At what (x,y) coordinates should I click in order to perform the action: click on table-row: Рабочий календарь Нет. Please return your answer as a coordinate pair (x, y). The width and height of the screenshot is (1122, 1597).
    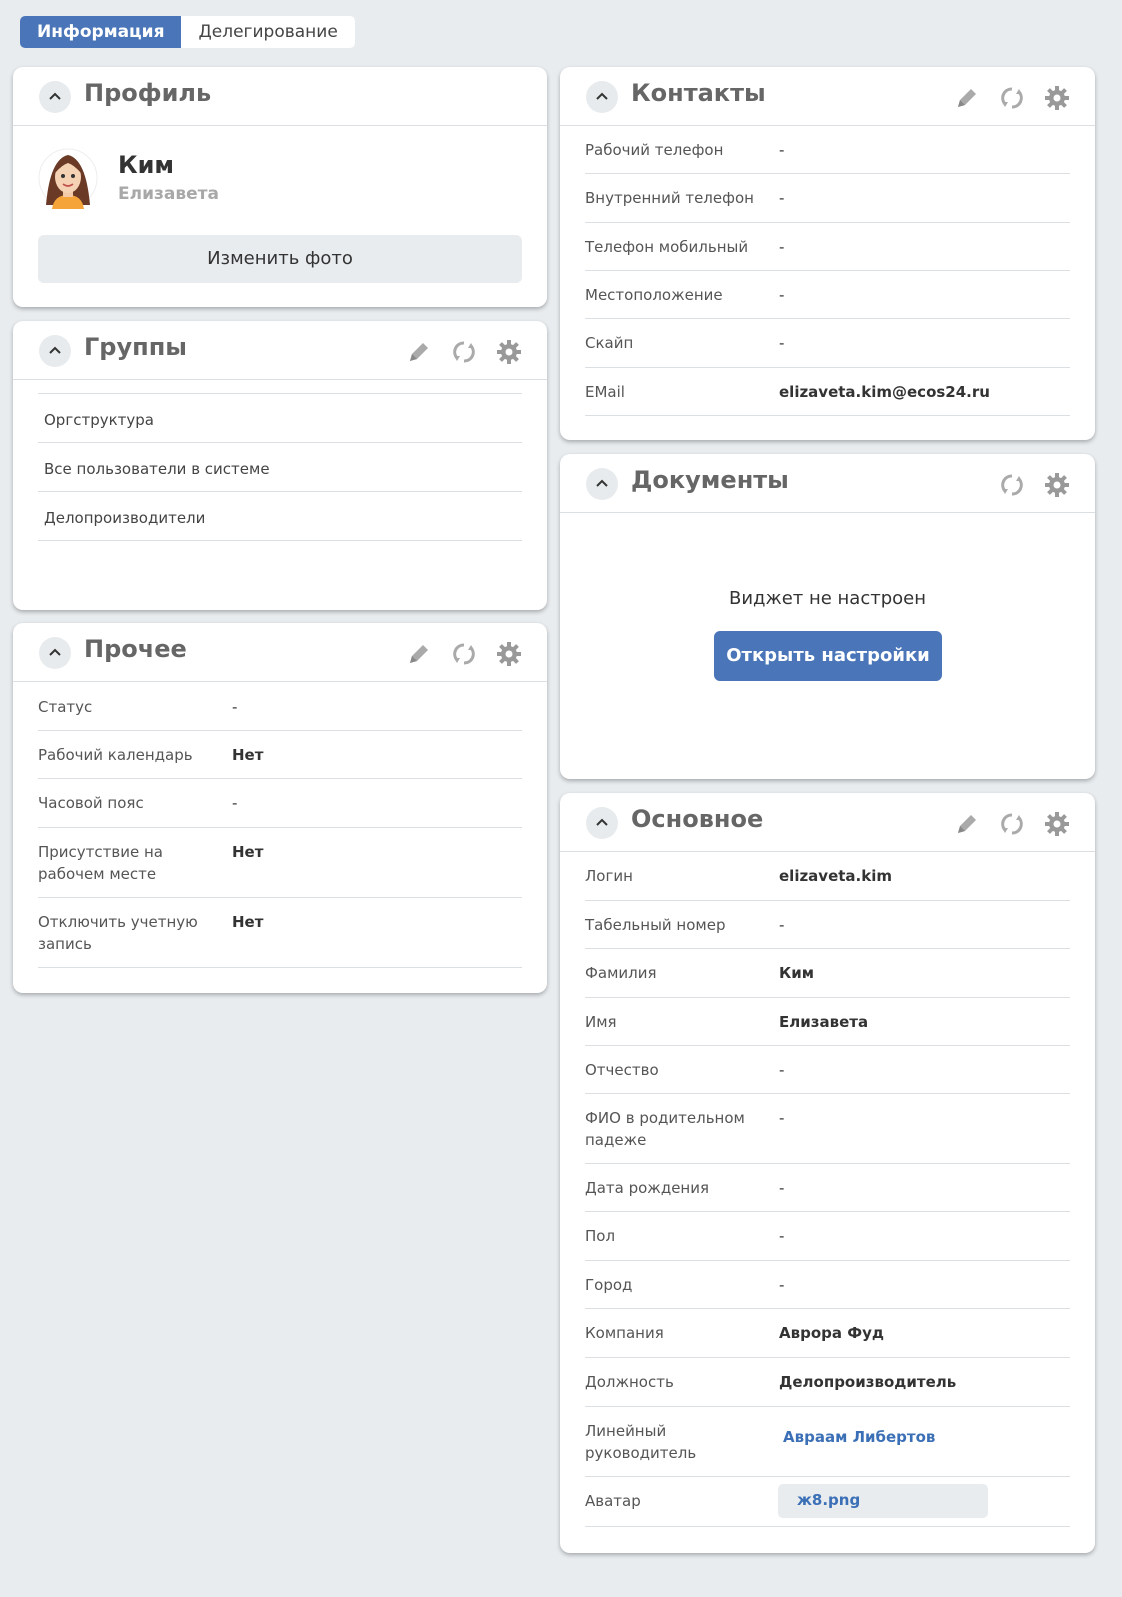
    Looking at the image, I should click on (280, 754).